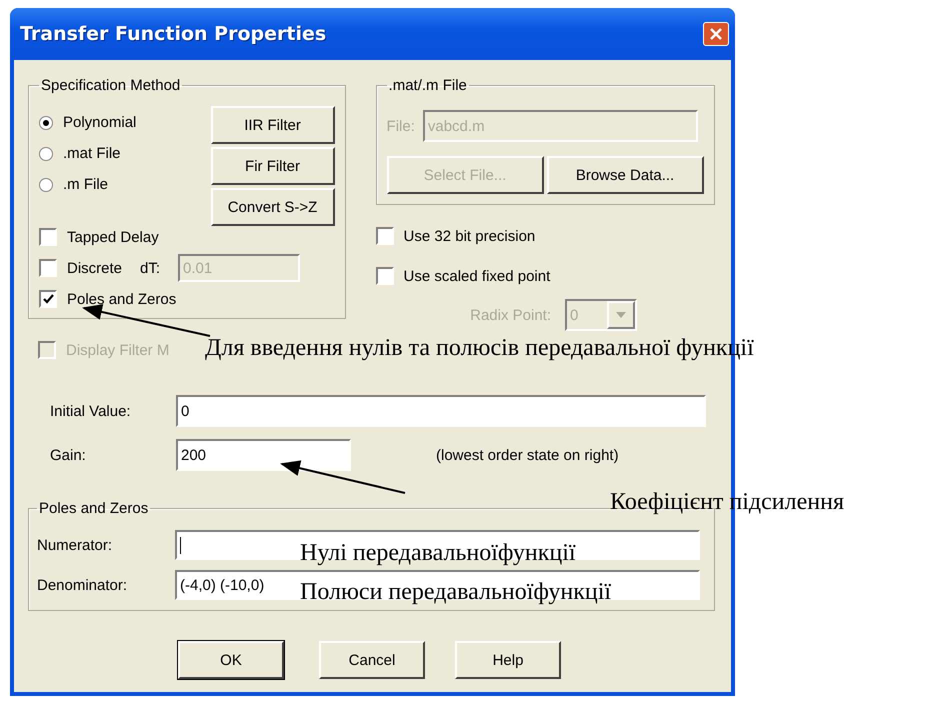 The width and height of the screenshot is (929, 702). What do you see at coordinates (85, 184) in the screenshot?
I see `radio-label: .m File` at bounding box center [85, 184].